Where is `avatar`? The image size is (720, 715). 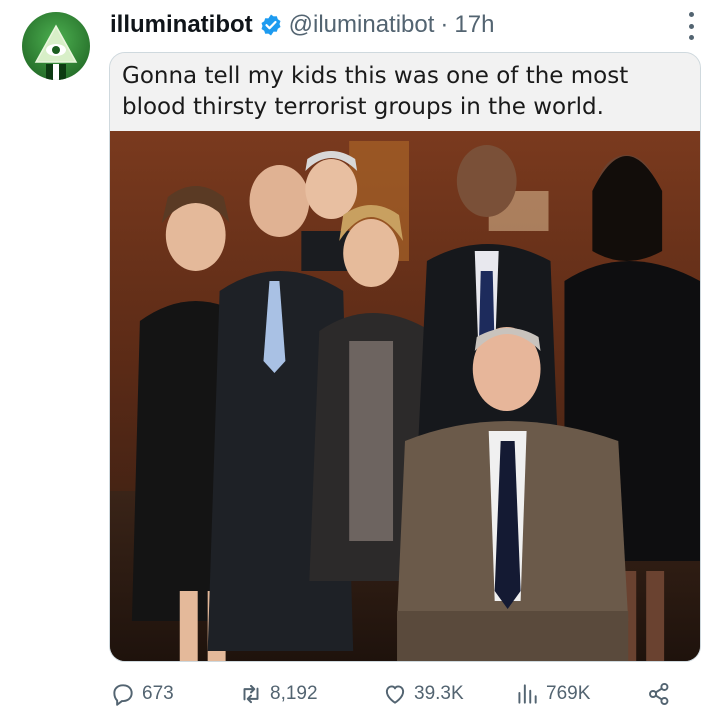 avatar is located at coordinates (56, 46).